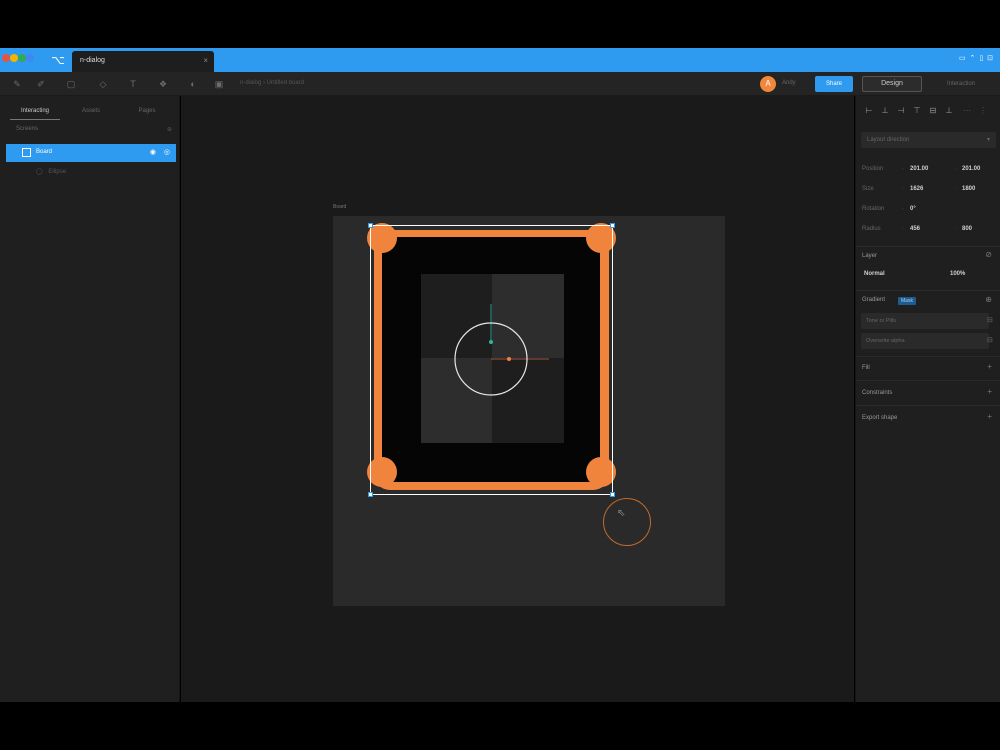  I want to click on radius-label: Radius, so click(871, 229).